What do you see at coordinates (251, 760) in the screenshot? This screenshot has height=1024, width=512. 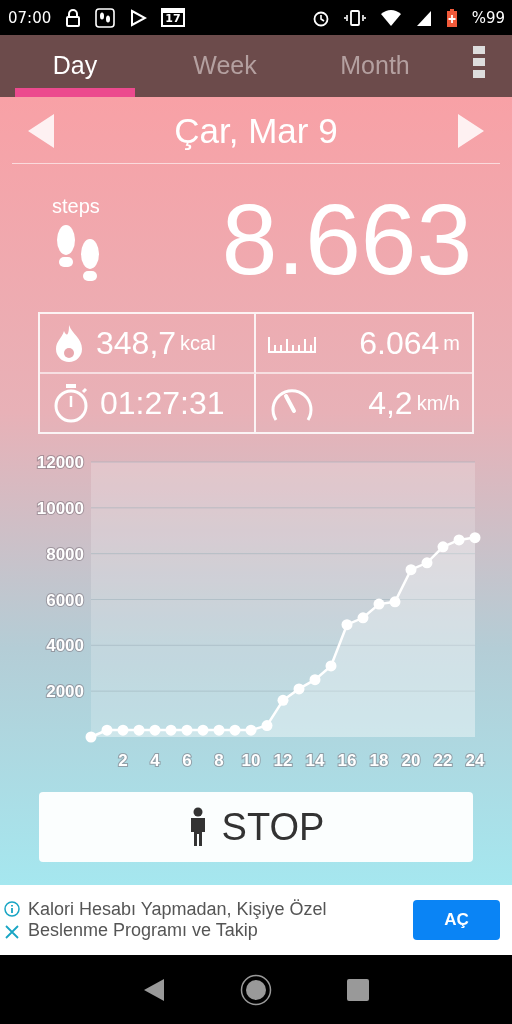 I see `x-axis-label: 10` at bounding box center [251, 760].